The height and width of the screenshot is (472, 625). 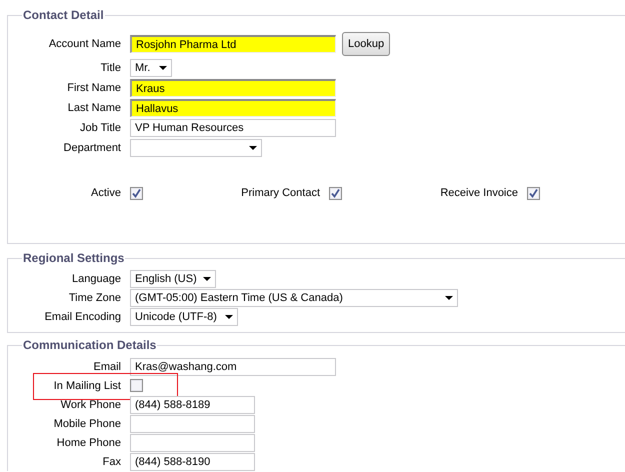 What do you see at coordinates (90, 404) in the screenshot?
I see `field-label: Work Phone` at bounding box center [90, 404].